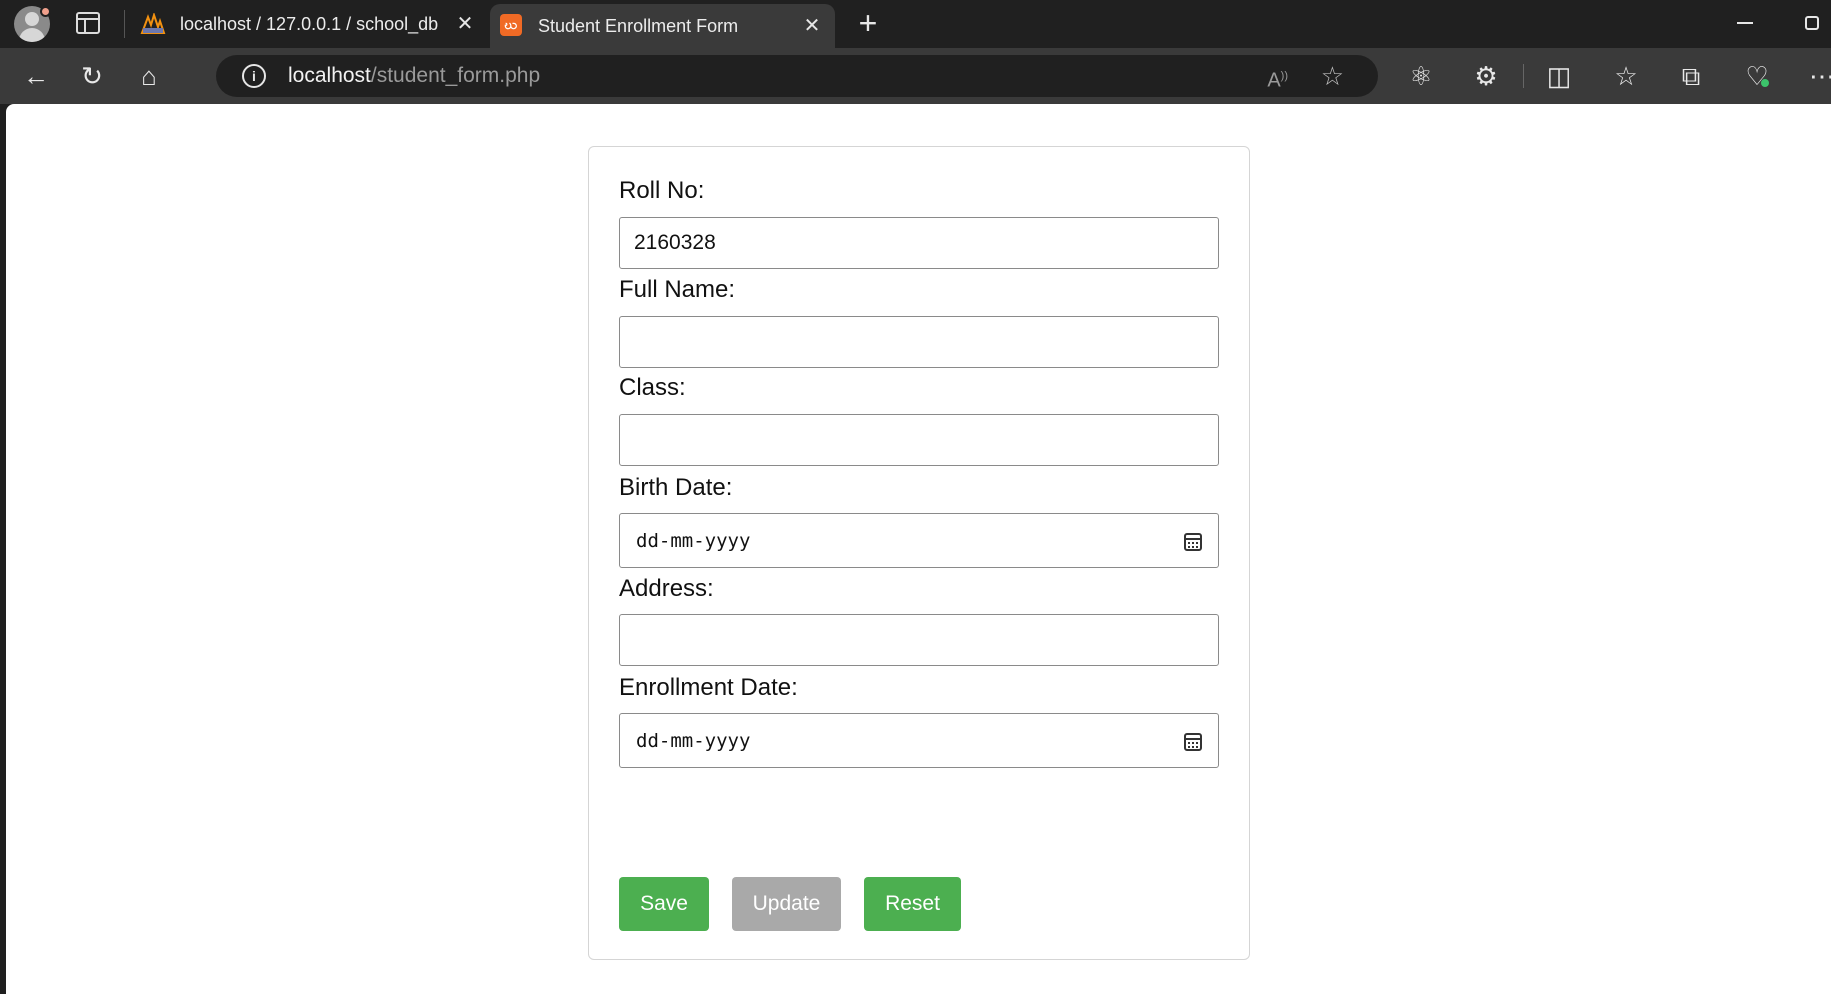  What do you see at coordinates (919, 243) in the screenshot?
I see `roll-no-input` at bounding box center [919, 243].